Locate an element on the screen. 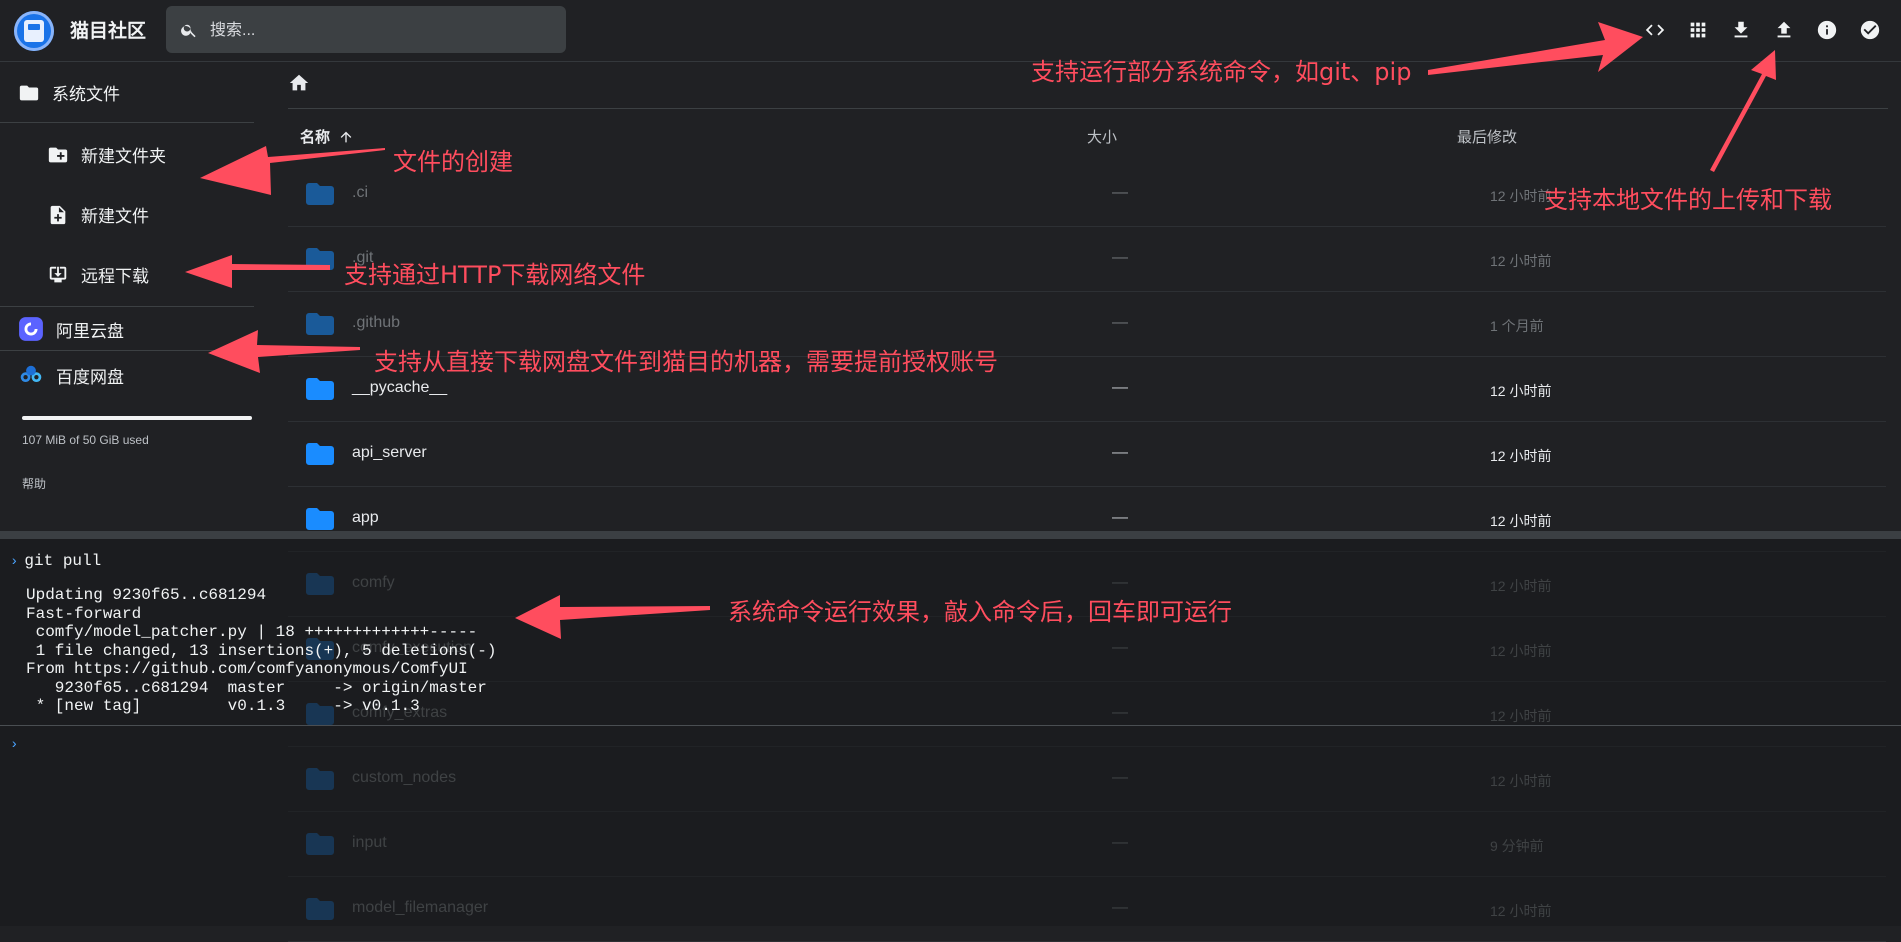 This screenshot has width=1901, height=942. remote-download-icon is located at coordinates (58, 274).